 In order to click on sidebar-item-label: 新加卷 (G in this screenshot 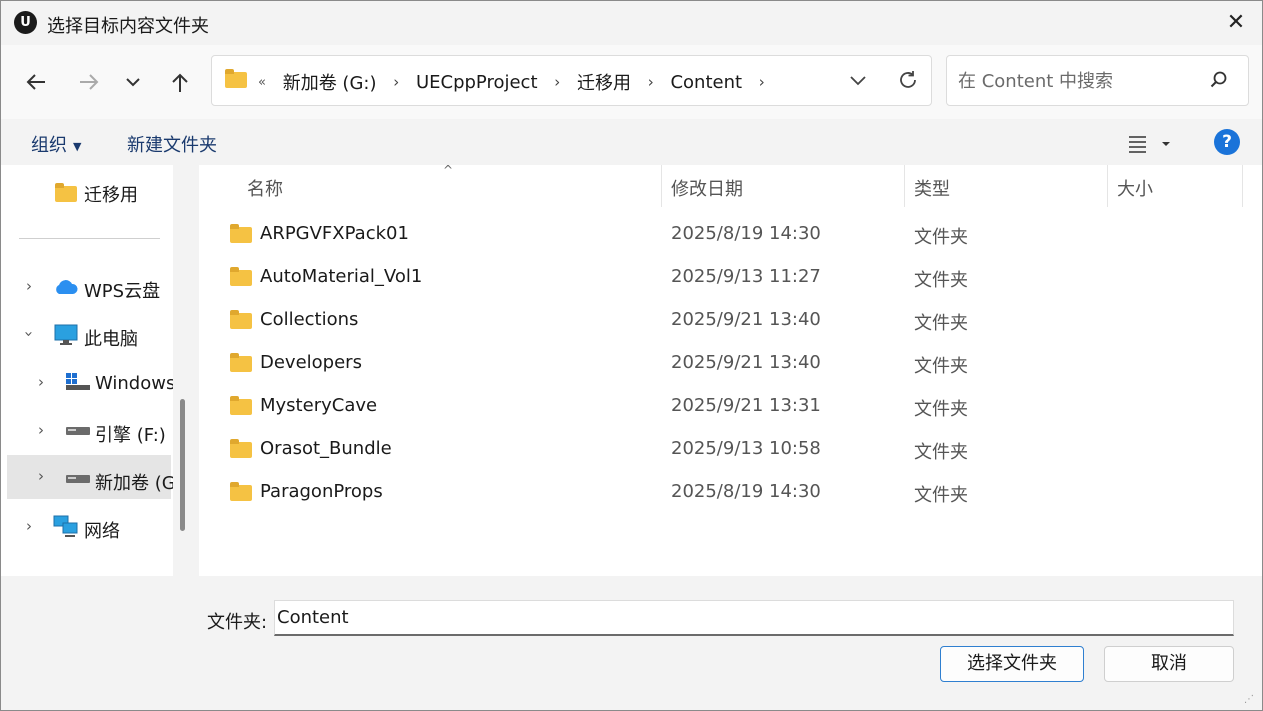, I will do `click(134, 483)`.